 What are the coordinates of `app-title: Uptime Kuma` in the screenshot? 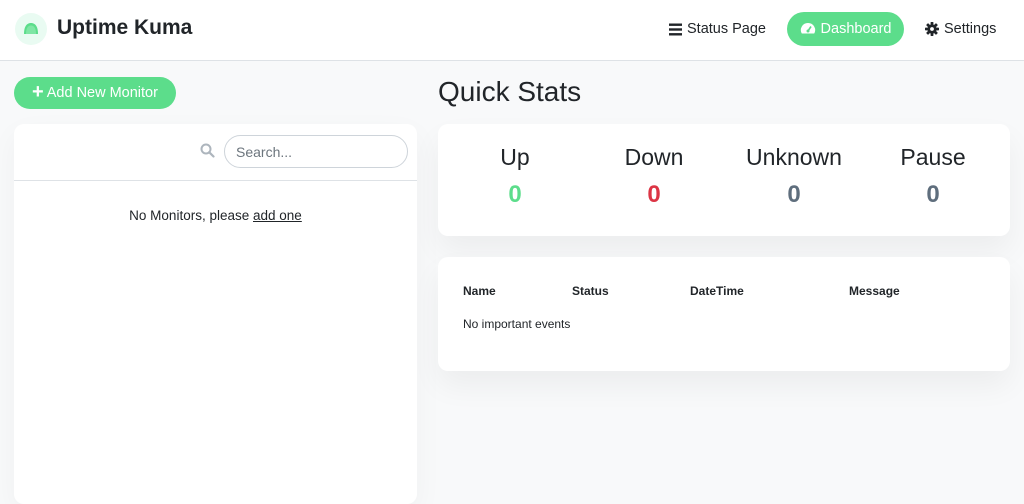 It's located at (124, 28).